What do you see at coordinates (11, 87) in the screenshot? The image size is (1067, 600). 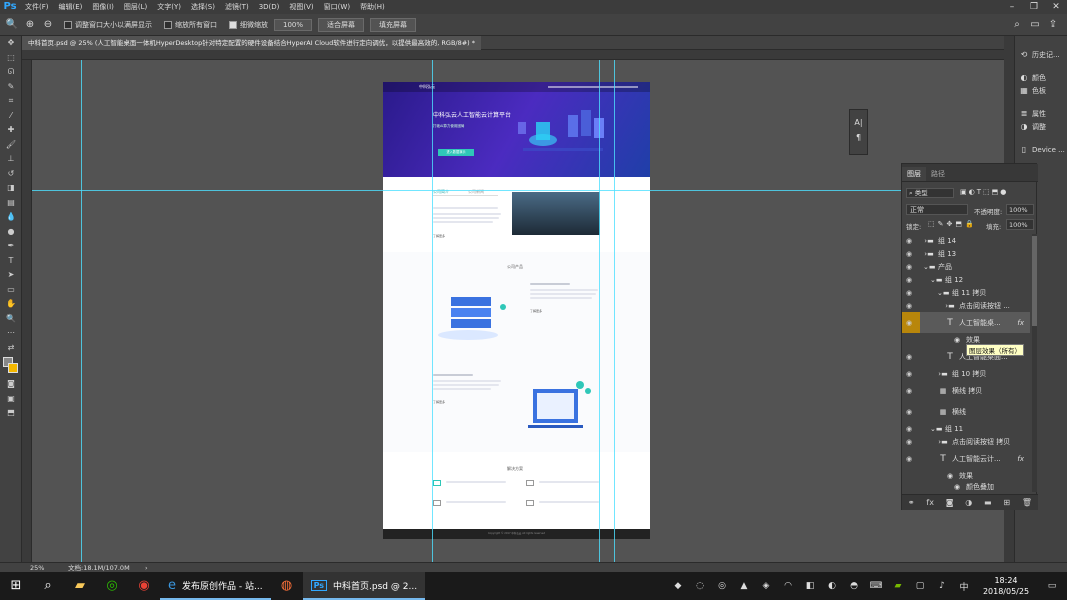 I see `quick-select-tool-icon: ✎` at bounding box center [11, 87].